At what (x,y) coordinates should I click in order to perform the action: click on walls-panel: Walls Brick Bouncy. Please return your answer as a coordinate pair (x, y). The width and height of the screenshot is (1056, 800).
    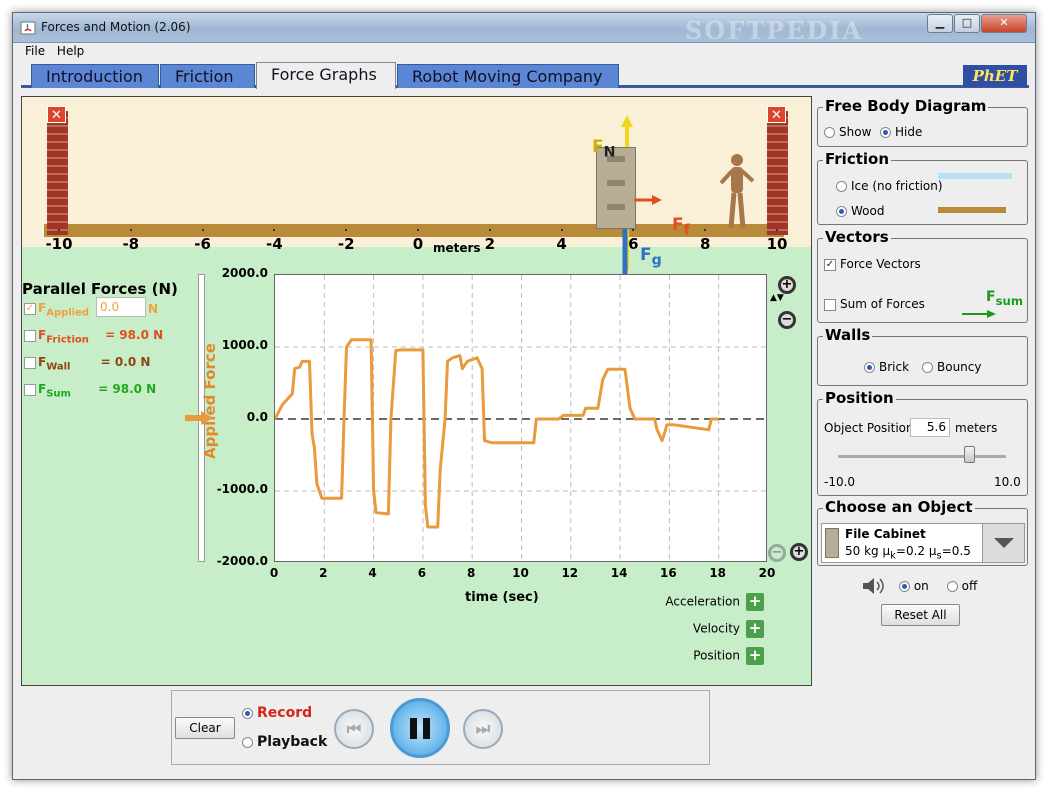
    Looking at the image, I should click on (922, 356).